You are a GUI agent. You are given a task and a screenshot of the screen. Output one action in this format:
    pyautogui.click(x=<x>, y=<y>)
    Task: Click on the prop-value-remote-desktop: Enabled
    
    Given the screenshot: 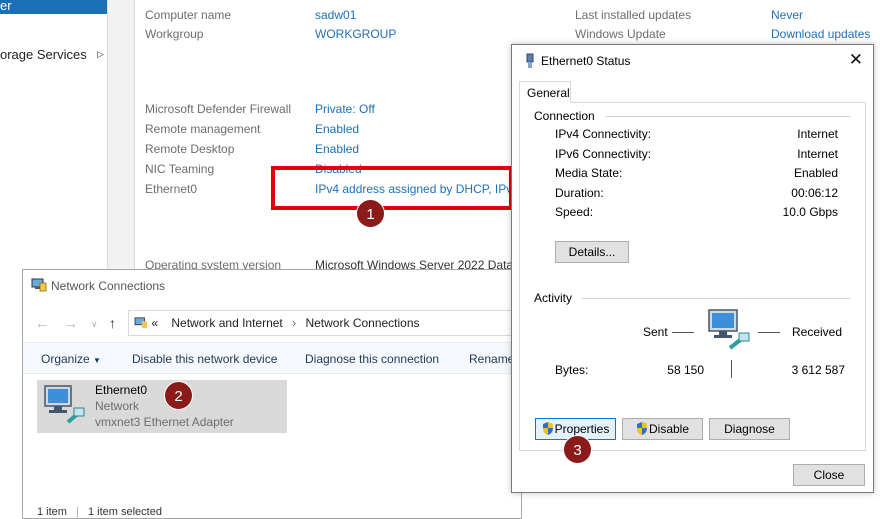 What is the action you would take?
    pyautogui.click(x=337, y=149)
    